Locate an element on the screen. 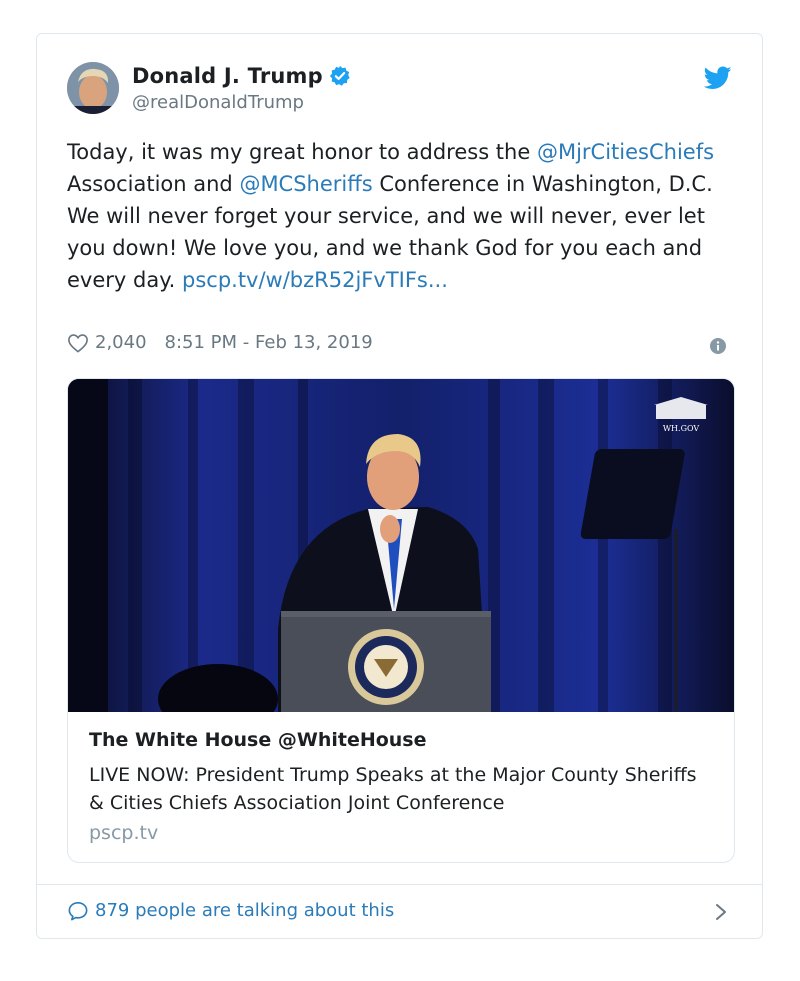  speech-bubble-icon is located at coordinates (78, 910).